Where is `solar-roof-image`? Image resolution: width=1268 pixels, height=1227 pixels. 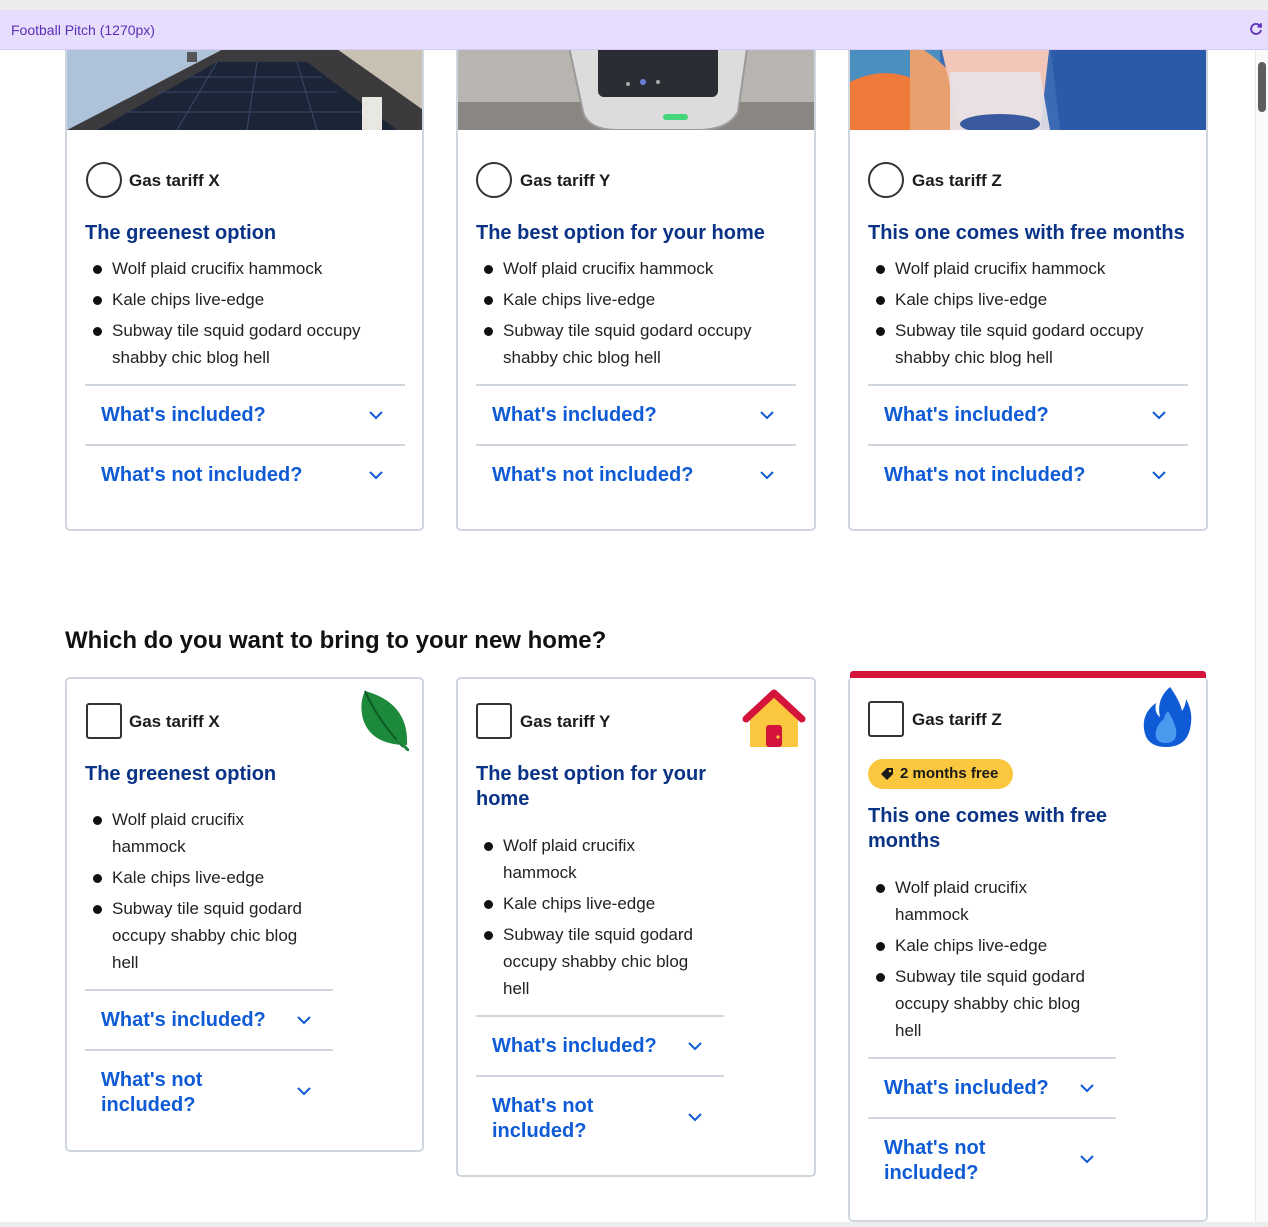
solar-roof-image is located at coordinates (244, 90).